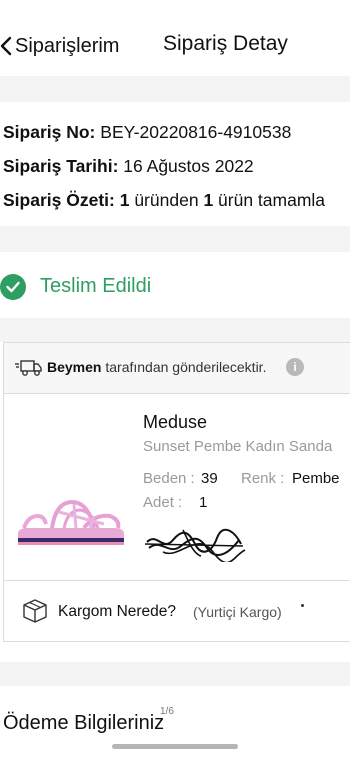  Describe the element at coordinates (6, 46) in the screenshot. I see `chevron-left-icon` at that location.